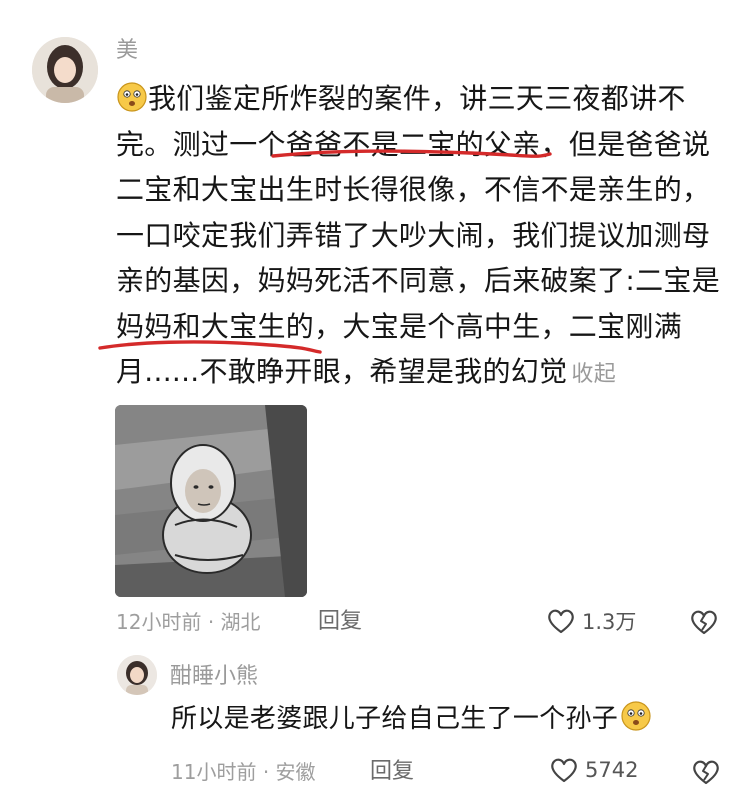 Image resolution: width=750 pixels, height=800 pixels. I want to click on comment-reply-button: 回复, so click(340, 622).